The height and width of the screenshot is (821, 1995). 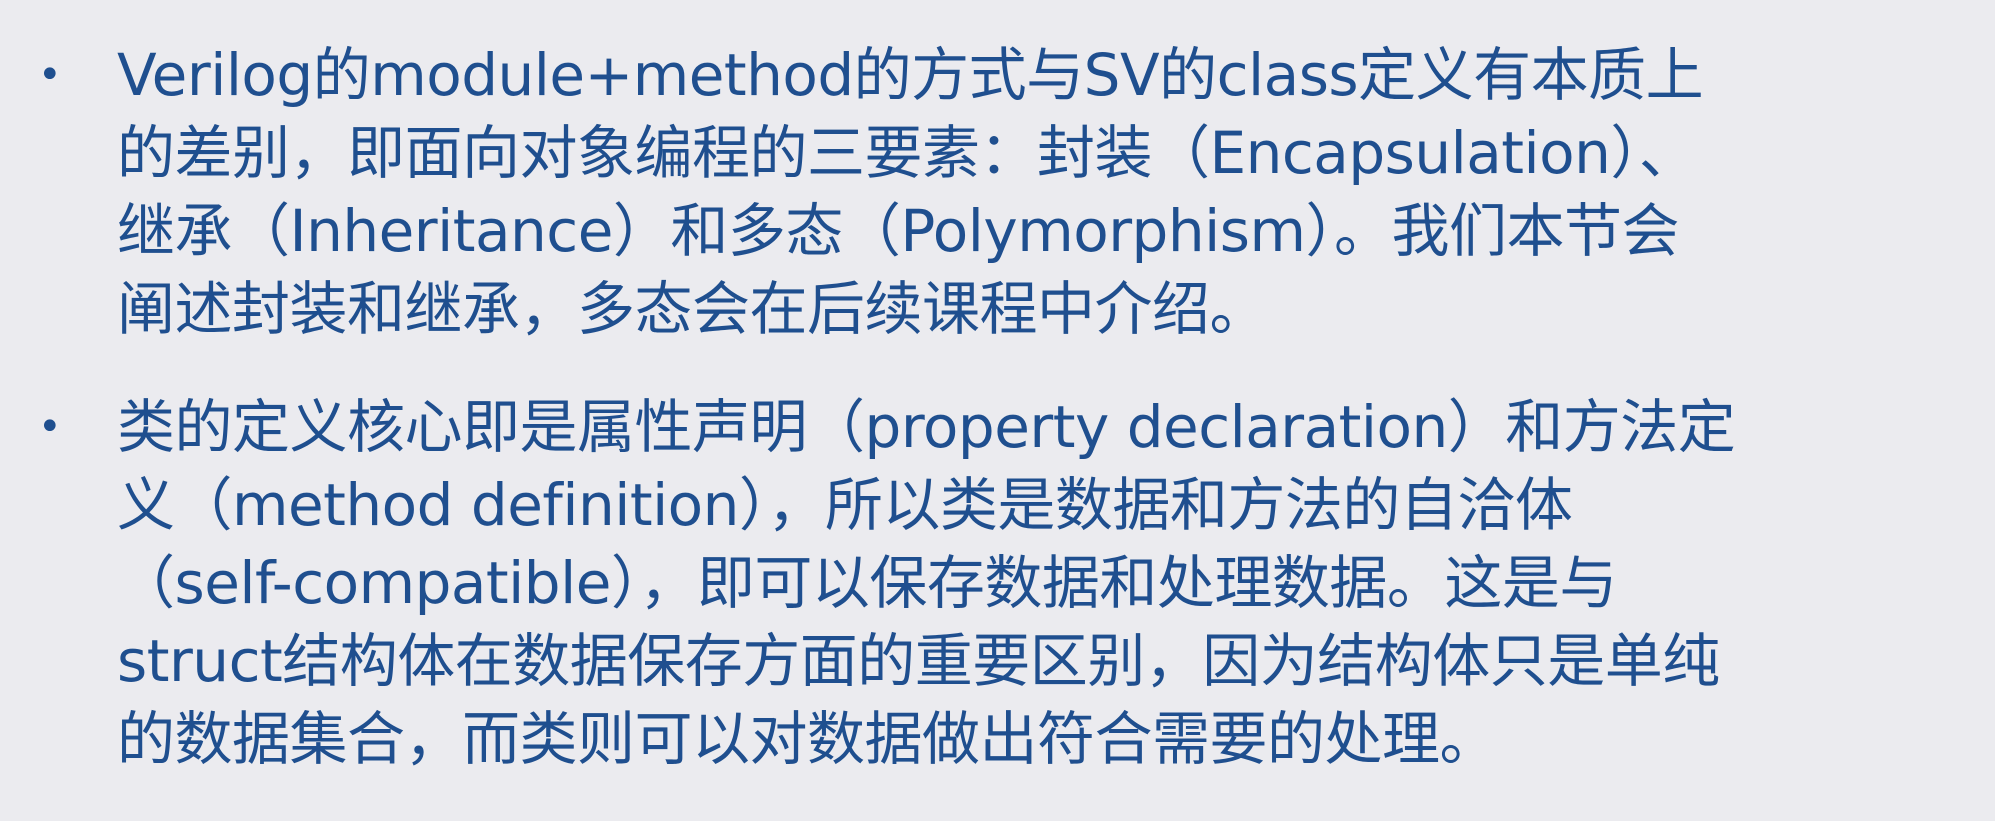 What do you see at coordinates (926, 427) in the screenshot?
I see `bullet-2-line-1: 类的定义核心即是属性声明（property declaration）和方法定` at bounding box center [926, 427].